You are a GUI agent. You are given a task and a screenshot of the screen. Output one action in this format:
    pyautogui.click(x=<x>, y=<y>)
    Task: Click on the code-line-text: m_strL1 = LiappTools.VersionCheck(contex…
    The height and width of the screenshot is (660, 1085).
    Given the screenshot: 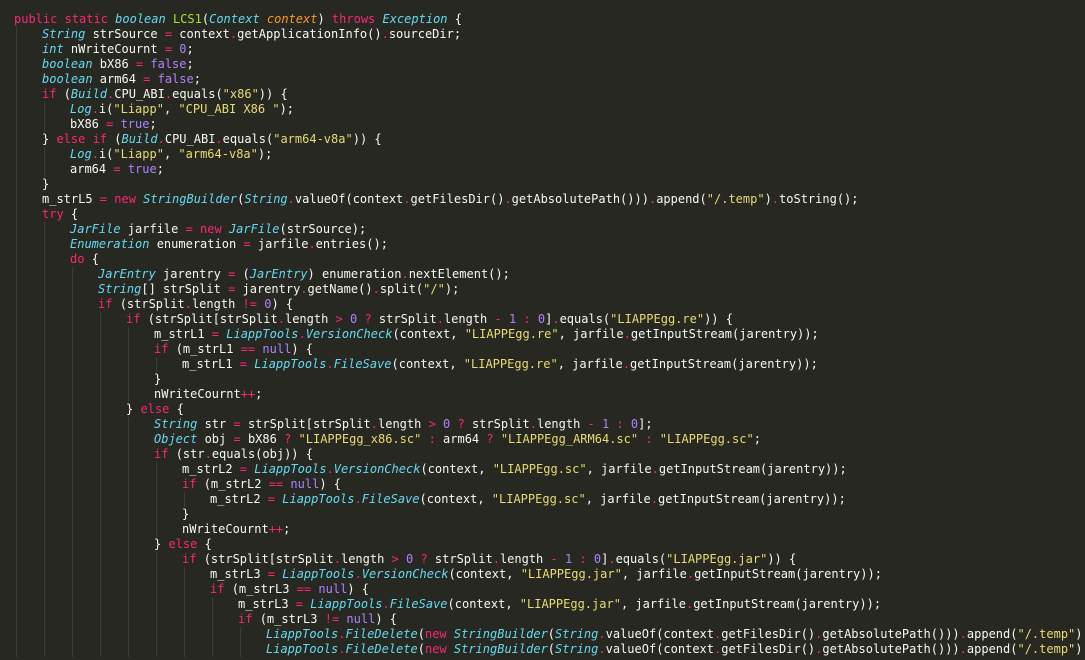 What is the action you would take?
    pyautogui.click(x=486, y=334)
    